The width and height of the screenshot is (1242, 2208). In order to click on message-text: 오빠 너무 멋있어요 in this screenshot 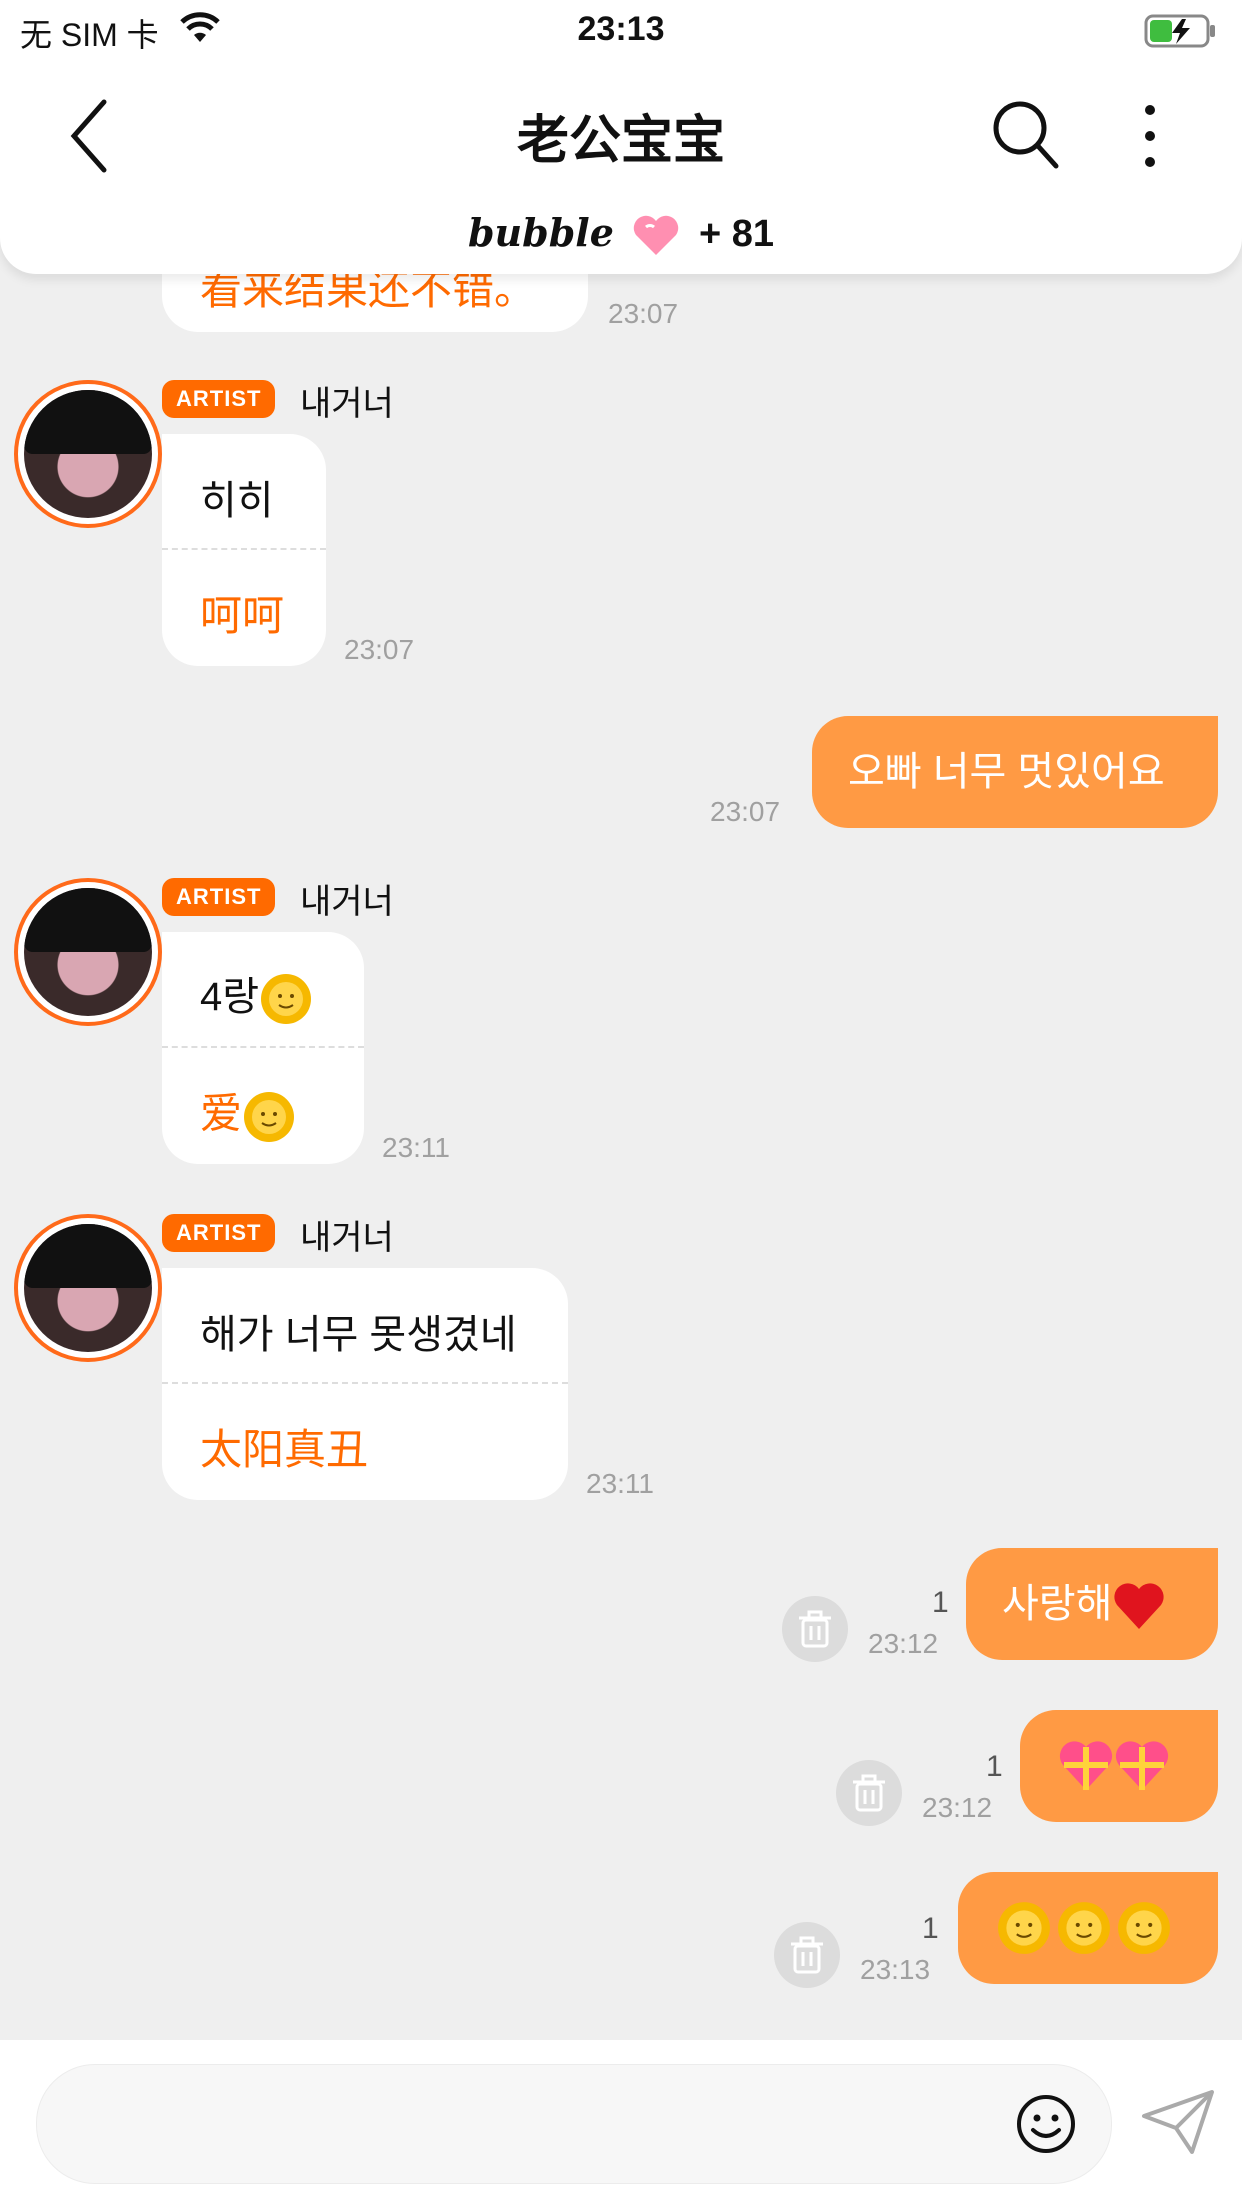, I will do `click(1006, 772)`.